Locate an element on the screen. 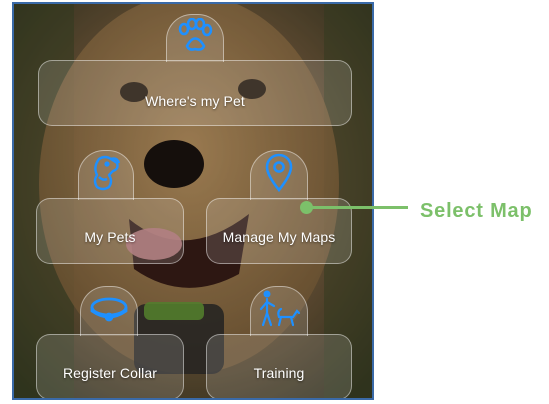 This screenshot has width=549, height=404. trainer-dog-icon is located at coordinates (279, 311).